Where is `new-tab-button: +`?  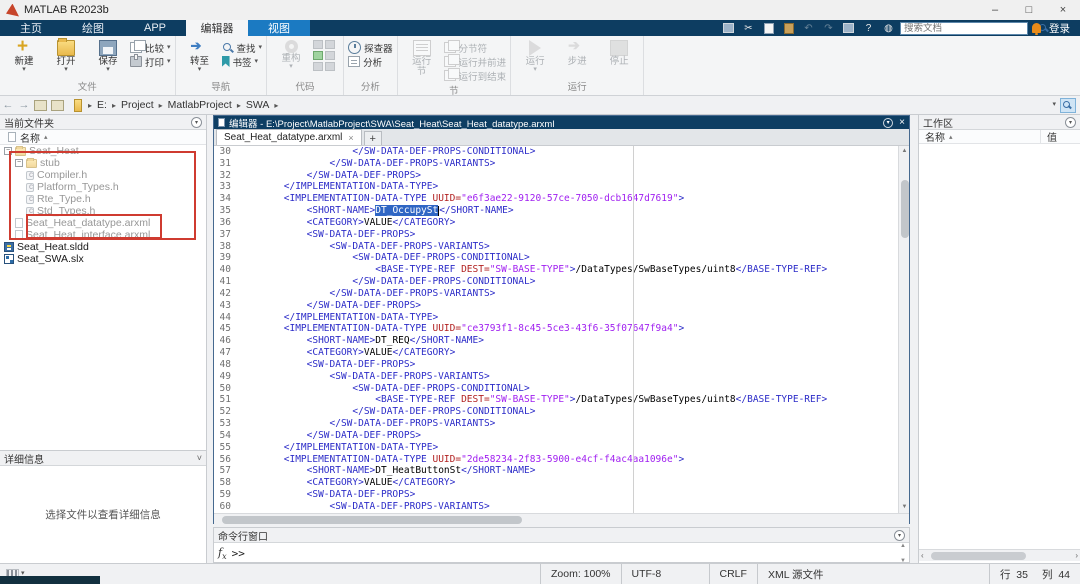 new-tab-button: + is located at coordinates (372, 138).